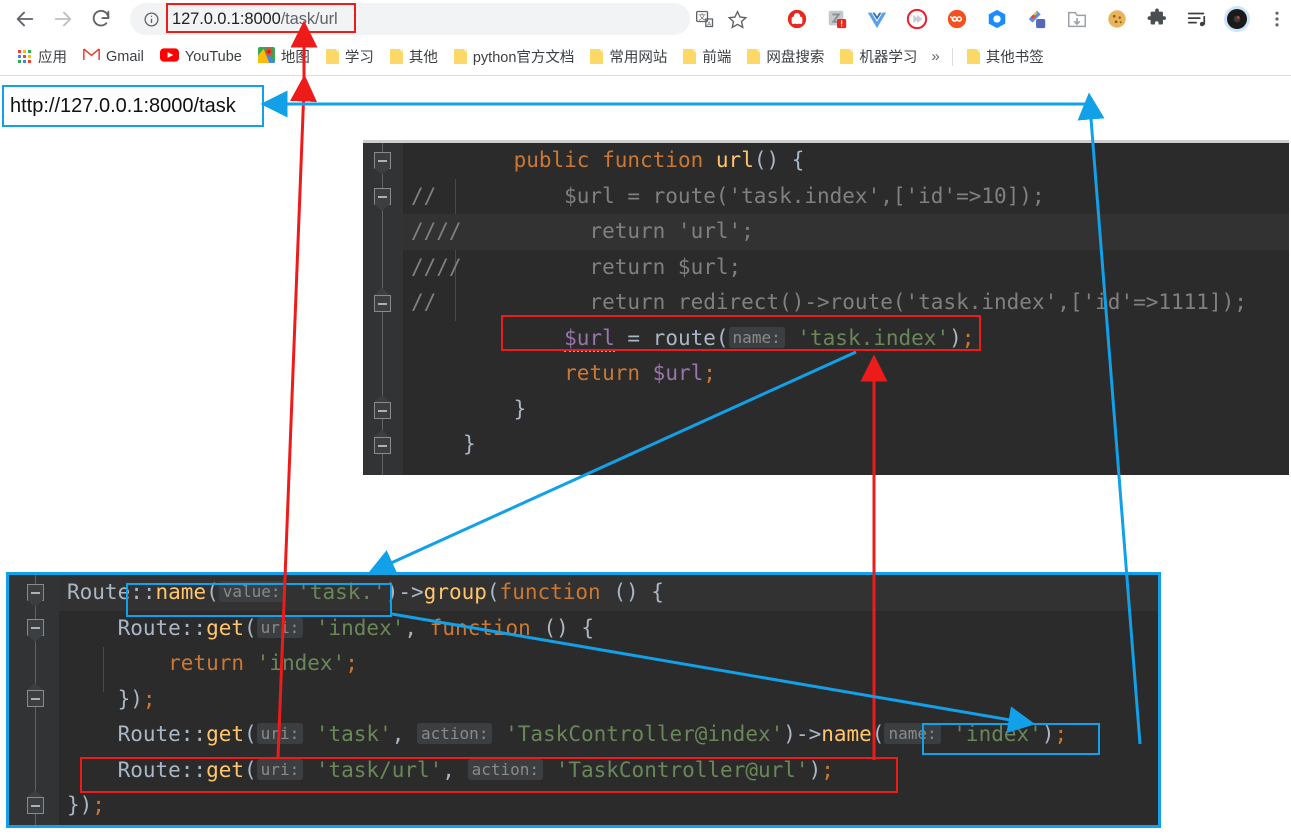 The height and width of the screenshot is (834, 1291). What do you see at coordinates (608, 664) in the screenshot?
I see `code-line: return 'index';` at bounding box center [608, 664].